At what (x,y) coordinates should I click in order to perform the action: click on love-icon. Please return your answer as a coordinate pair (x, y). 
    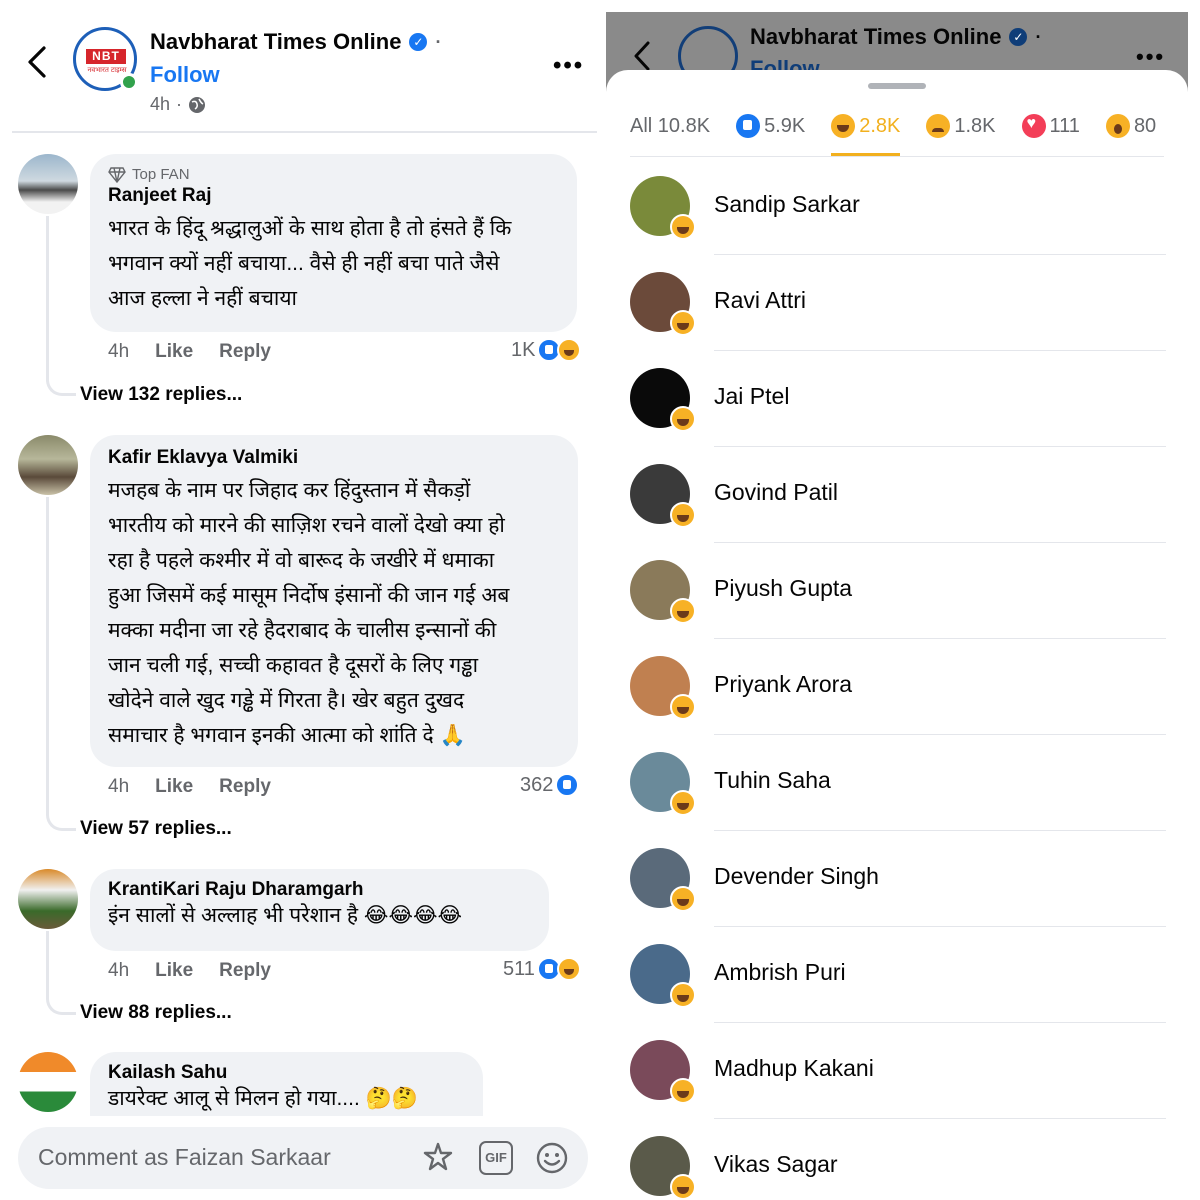
    Looking at the image, I should click on (1033, 126).